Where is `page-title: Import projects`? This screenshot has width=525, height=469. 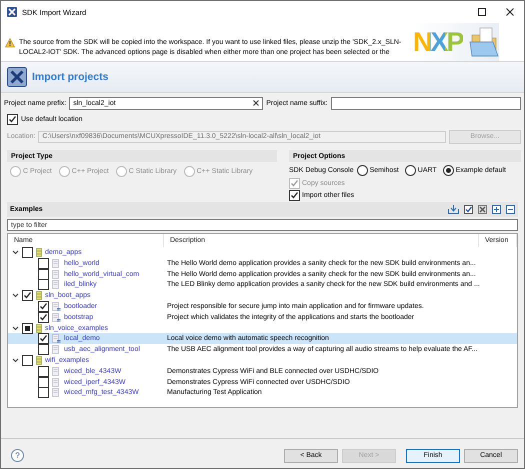 page-title: Import projects is located at coordinates (70, 77).